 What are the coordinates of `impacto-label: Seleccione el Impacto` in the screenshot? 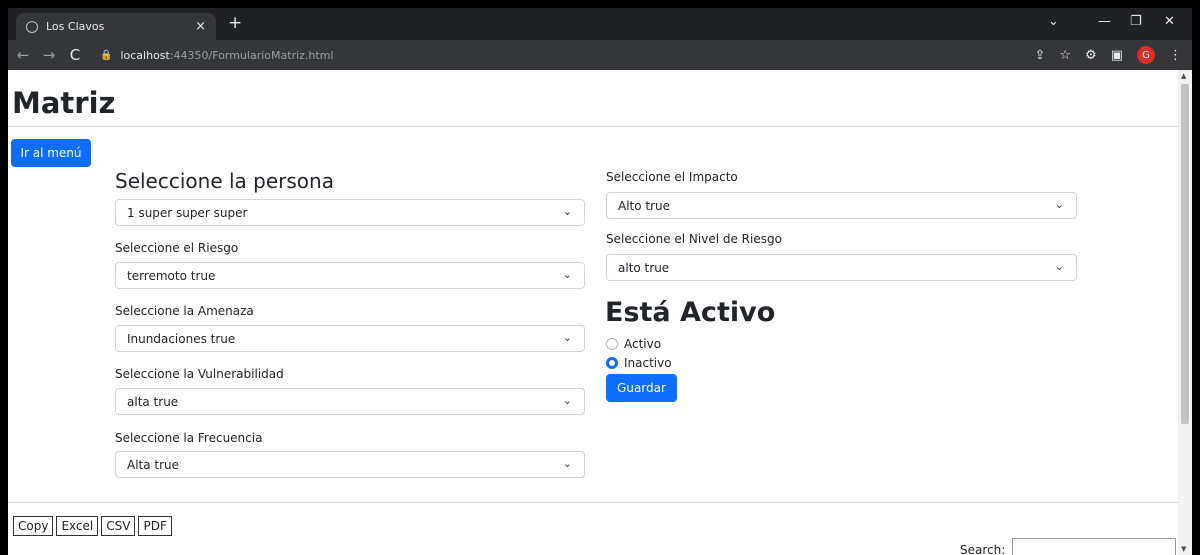 It's located at (672, 177).